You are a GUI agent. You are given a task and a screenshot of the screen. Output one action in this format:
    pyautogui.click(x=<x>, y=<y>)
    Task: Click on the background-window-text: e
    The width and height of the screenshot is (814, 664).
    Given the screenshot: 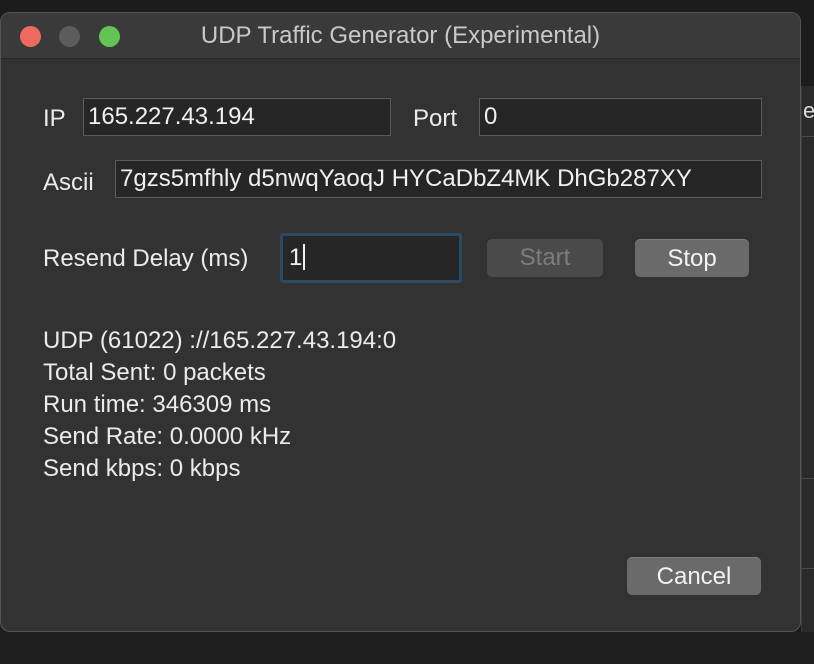 What is the action you would take?
    pyautogui.click(x=808, y=110)
    